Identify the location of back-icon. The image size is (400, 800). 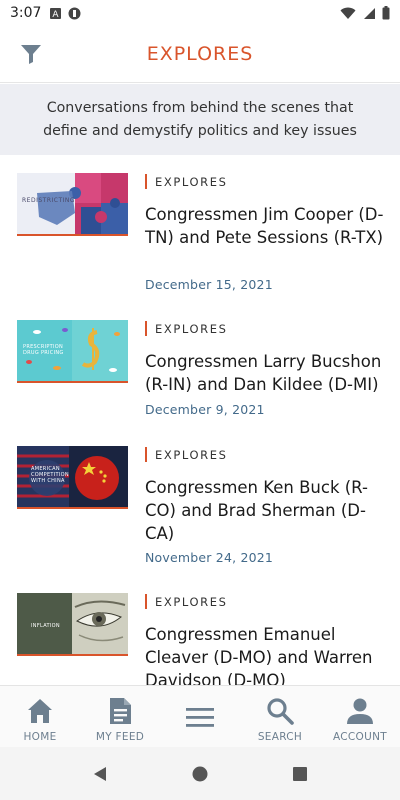
(100, 774).